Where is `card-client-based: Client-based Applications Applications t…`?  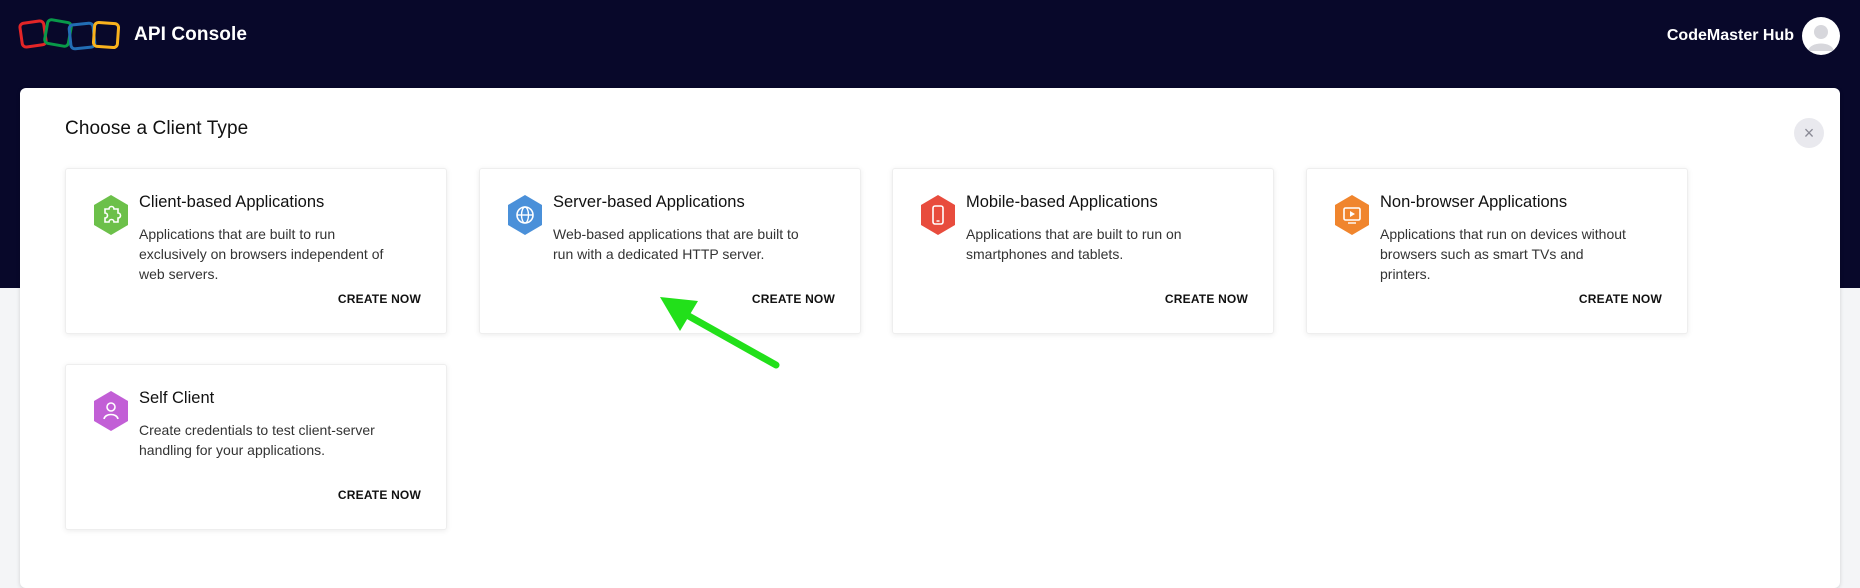
card-client-based: Client-based Applications Applications t… is located at coordinates (256, 251).